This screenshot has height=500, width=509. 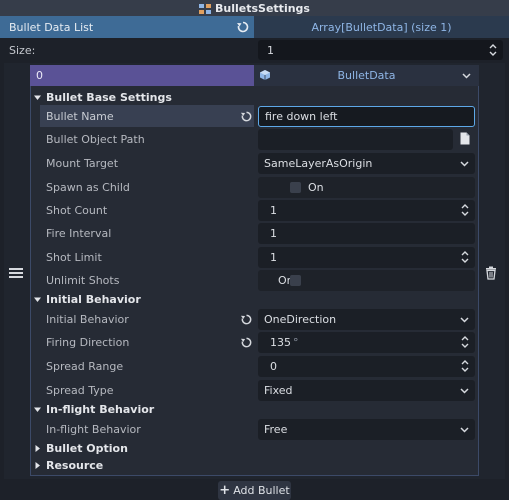 I want to click on window-title-bar: BulletsSettings, so click(x=254, y=8).